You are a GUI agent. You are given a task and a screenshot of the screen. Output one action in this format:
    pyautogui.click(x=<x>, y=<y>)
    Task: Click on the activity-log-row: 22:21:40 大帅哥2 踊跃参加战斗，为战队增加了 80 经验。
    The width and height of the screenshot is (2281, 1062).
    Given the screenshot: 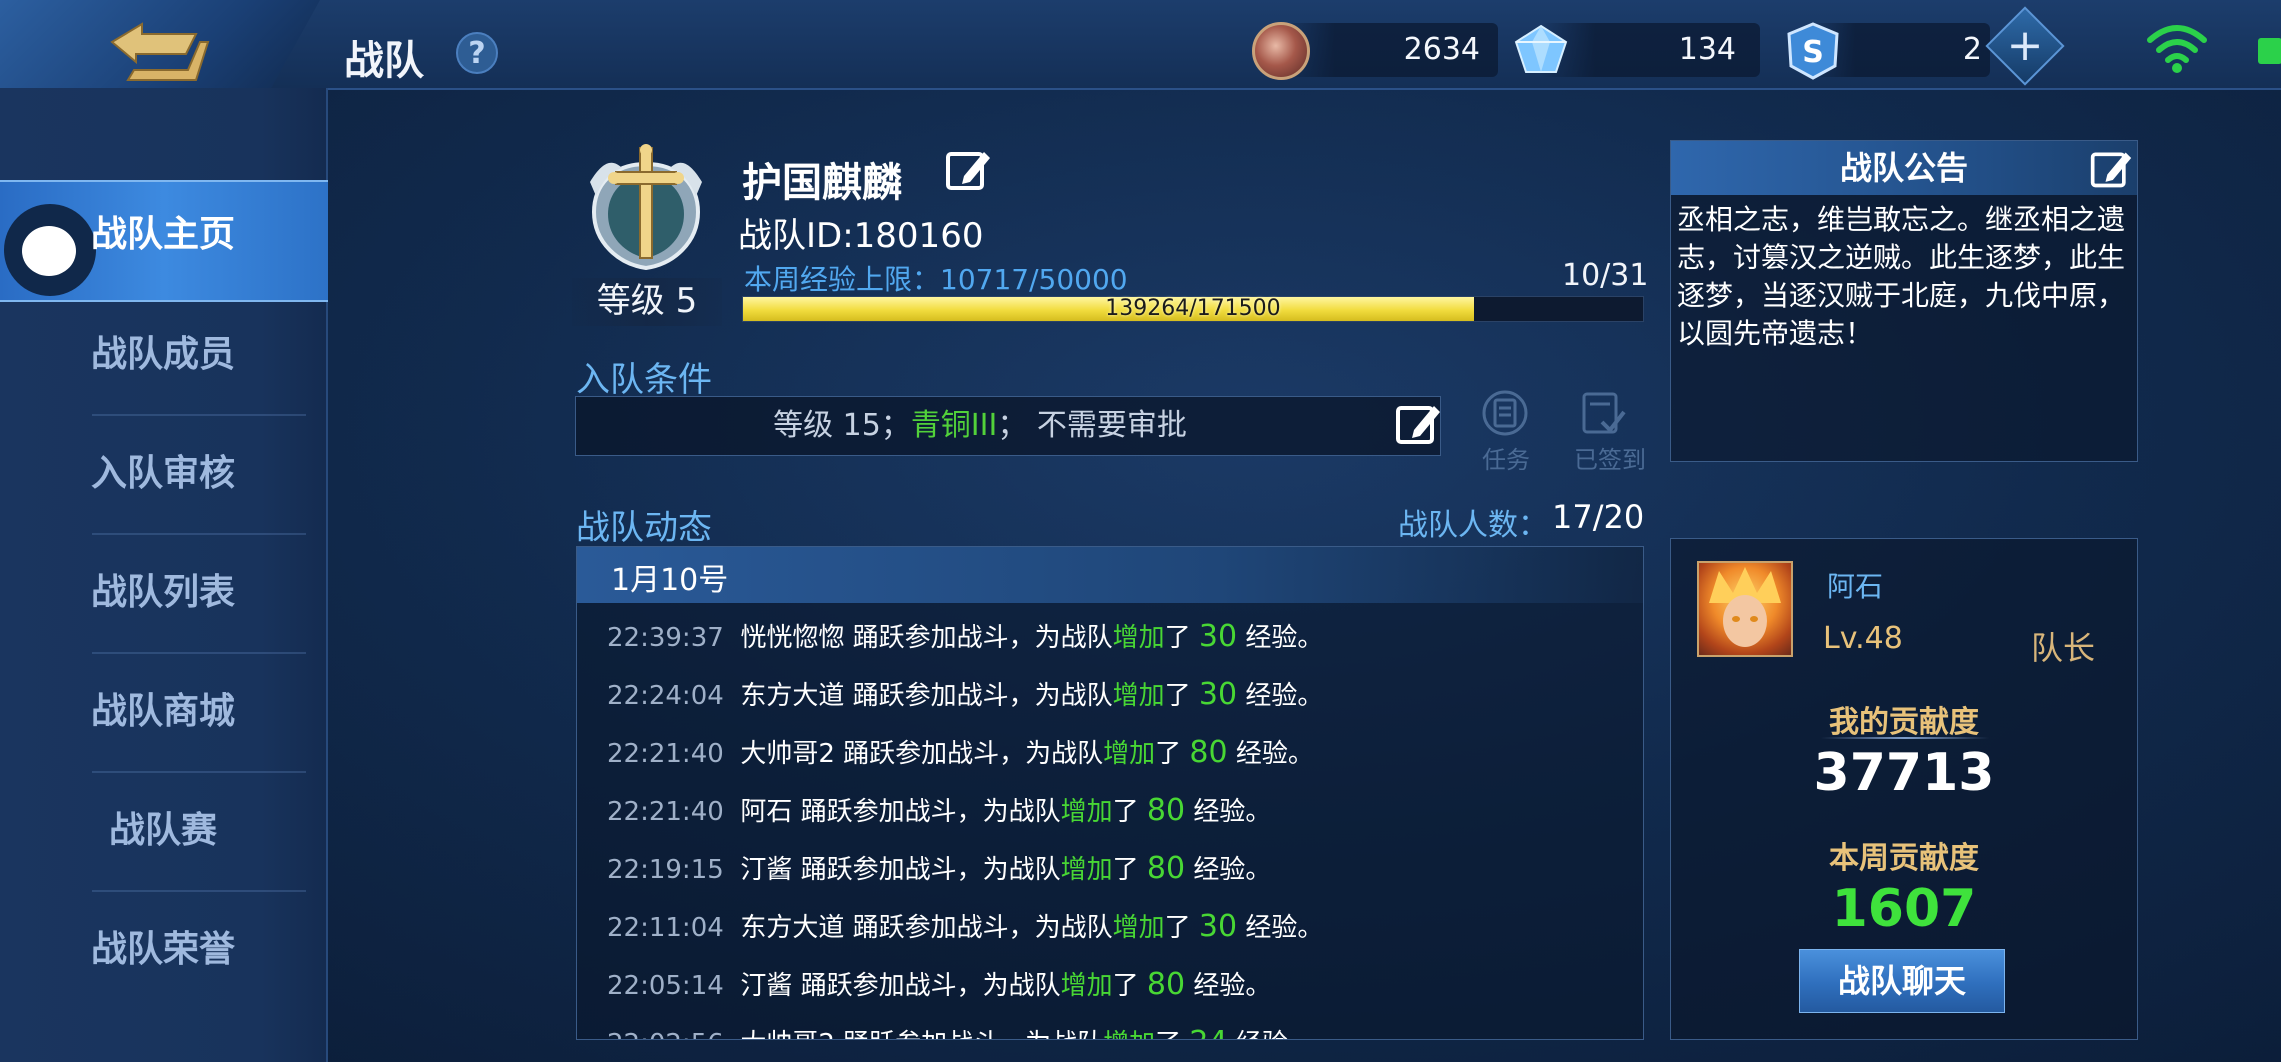 What is the action you would take?
    pyautogui.click(x=960, y=762)
    